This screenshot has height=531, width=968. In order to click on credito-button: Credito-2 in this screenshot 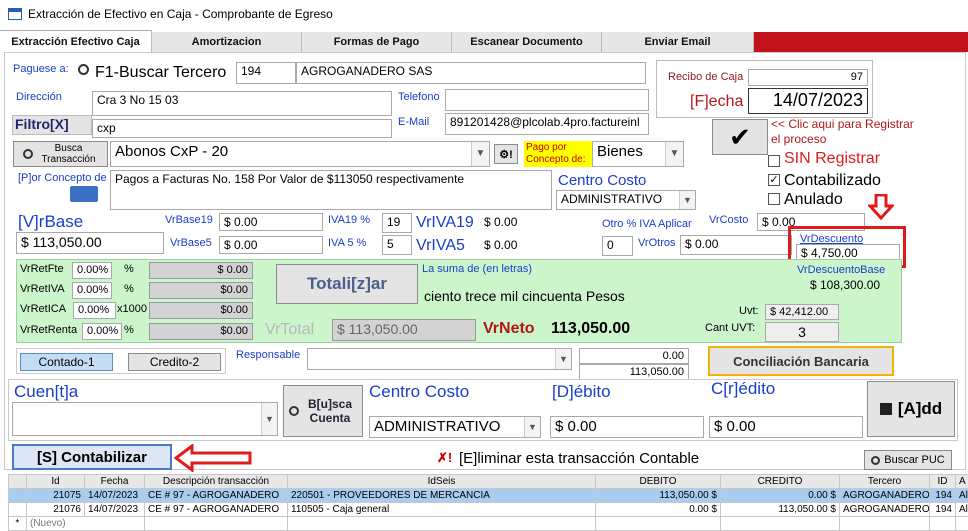, I will do `click(174, 362)`.